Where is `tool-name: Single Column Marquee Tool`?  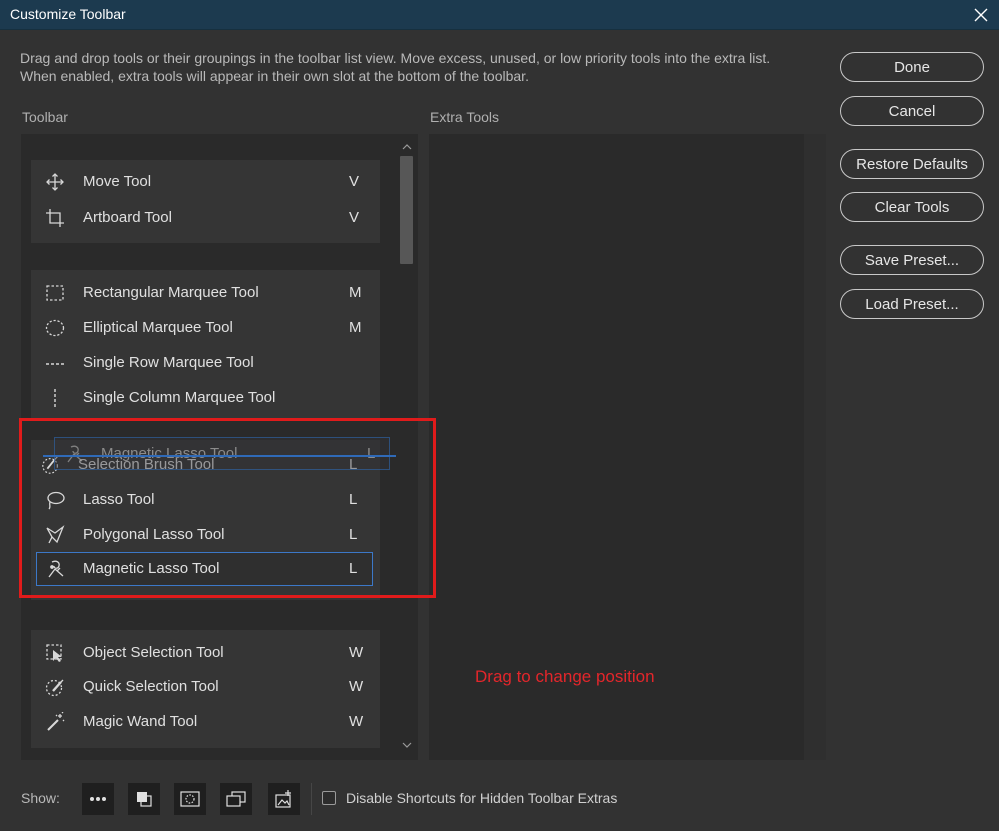 tool-name: Single Column Marquee Tool is located at coordinates (179, 397).